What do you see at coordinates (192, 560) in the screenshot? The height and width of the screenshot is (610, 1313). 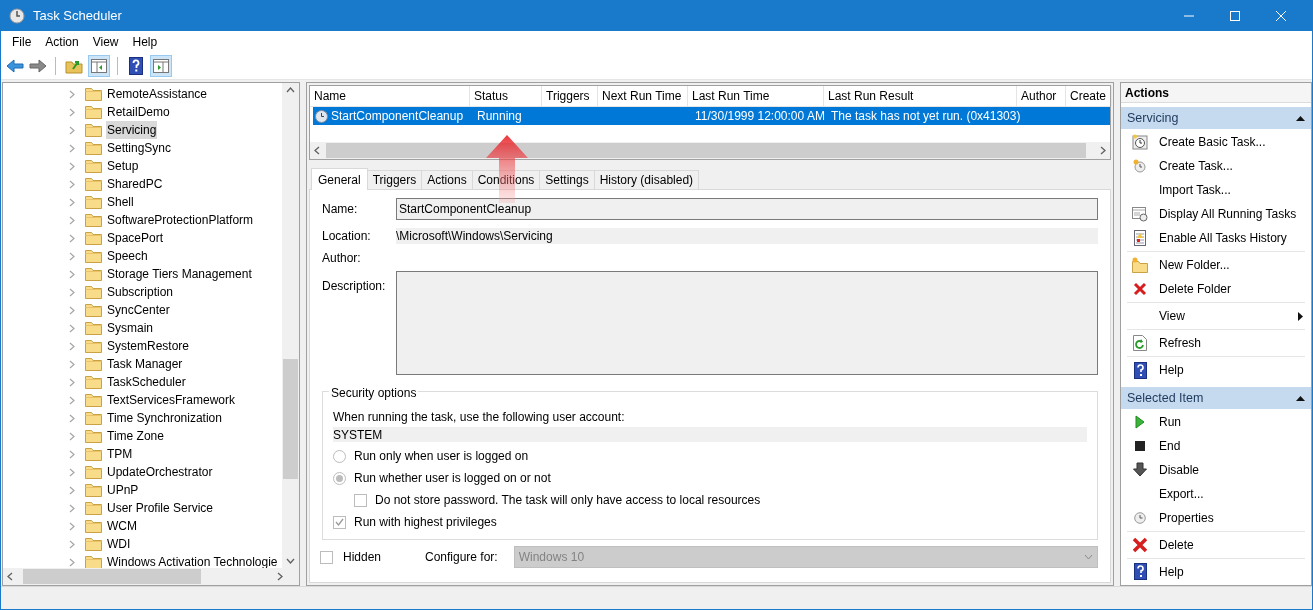 I see `tree-item: Windows Activation Technologie` at bounding box center [192, 560].